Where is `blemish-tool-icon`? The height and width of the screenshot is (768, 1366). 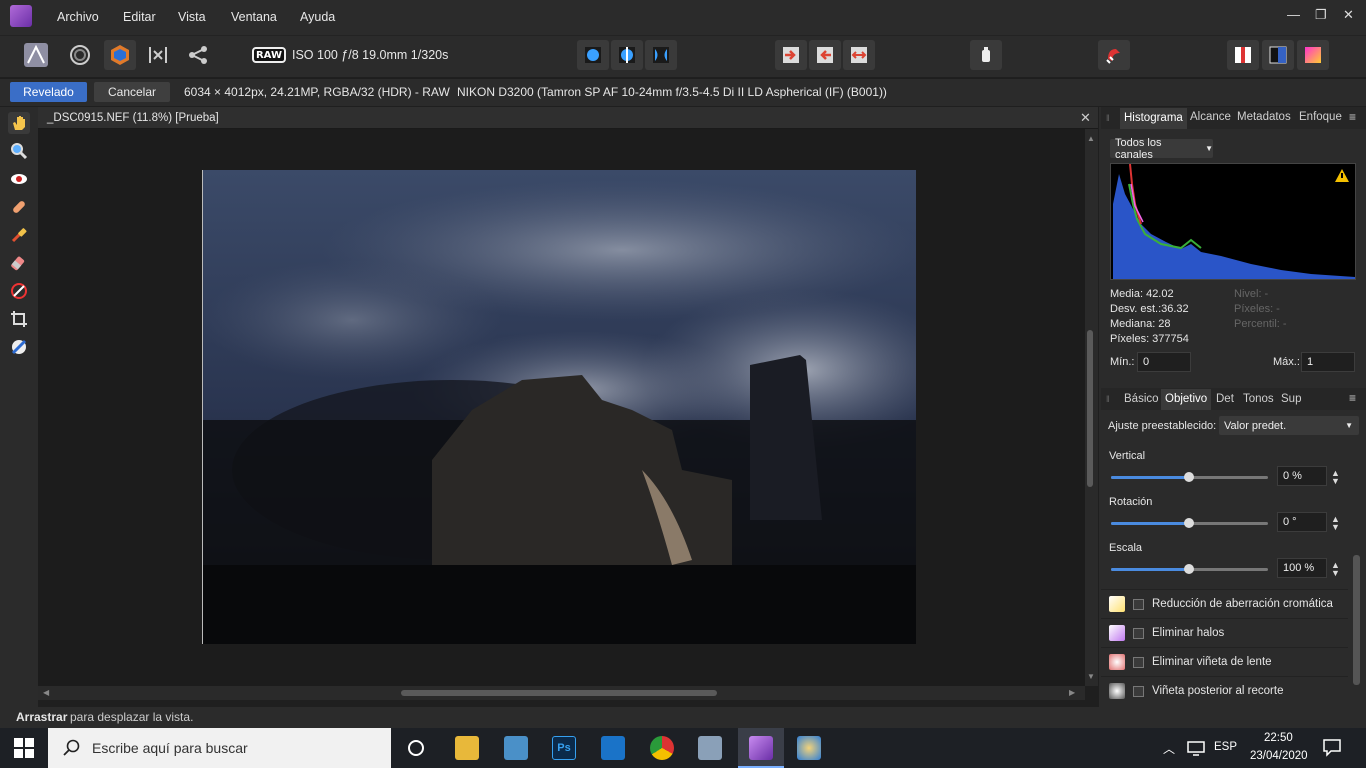
blemish-tool-icon is located at coordinates (19, 207).